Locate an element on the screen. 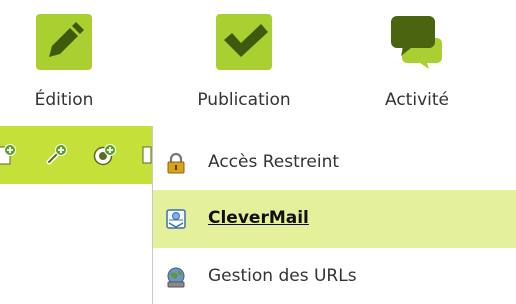  tab-activite: Activité is located at coordinates (417, 63).